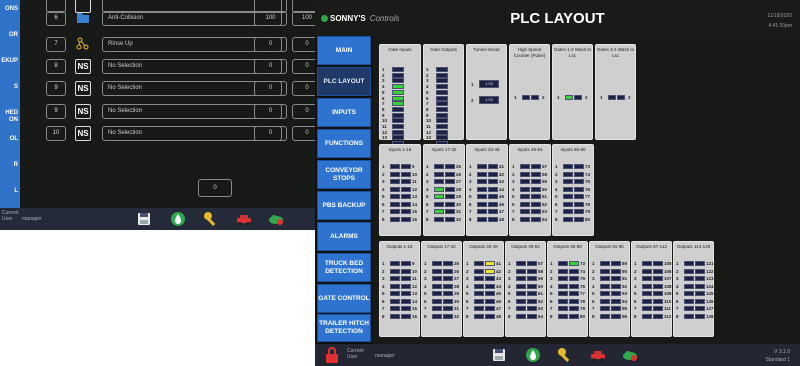  Describe the element at coordinates (270, 18) in the screenshot. I see `row-value-1: 100` at that location.